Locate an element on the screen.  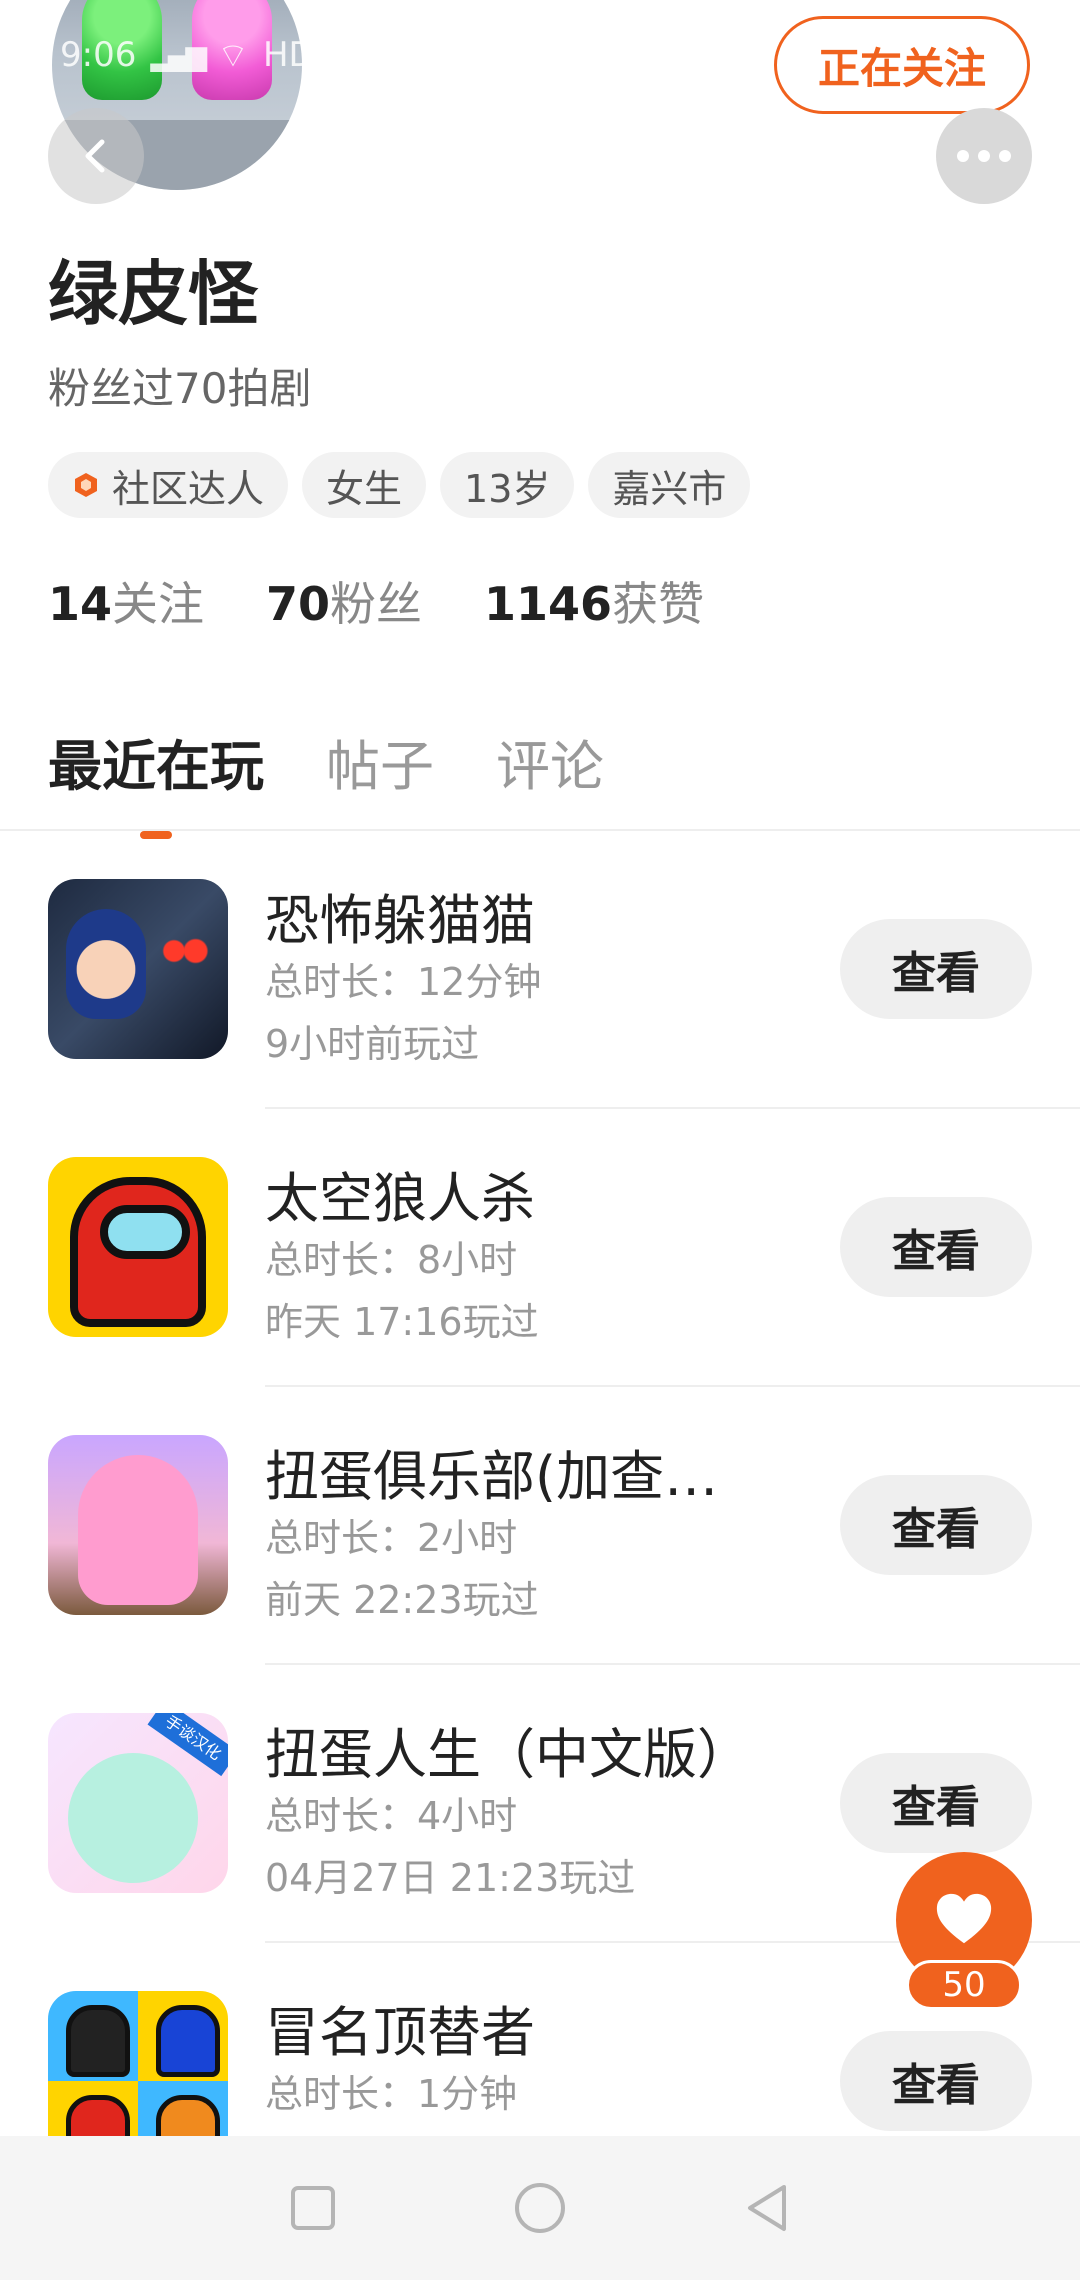
status-bar: 9:06 ▂▄▆ ⌔ HD is located at coordinates (187, 55).